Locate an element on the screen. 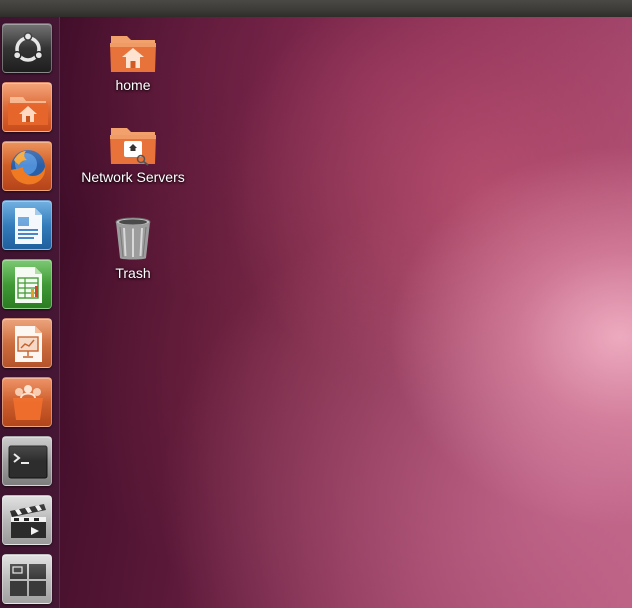 The image size is (632, 608). desktop-icon-network-servers: Network Servers is located at coordinates (133, 154).